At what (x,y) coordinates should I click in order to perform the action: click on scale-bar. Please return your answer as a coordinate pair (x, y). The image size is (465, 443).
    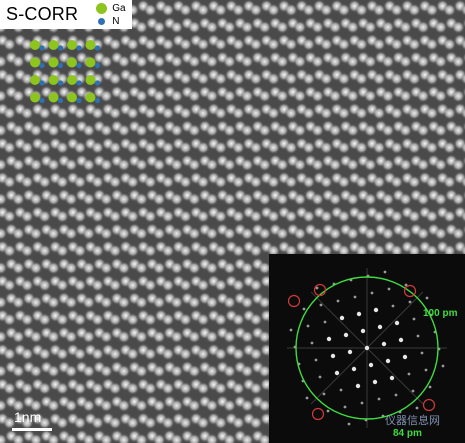
    Looking at the image, I should click on (32, 429).